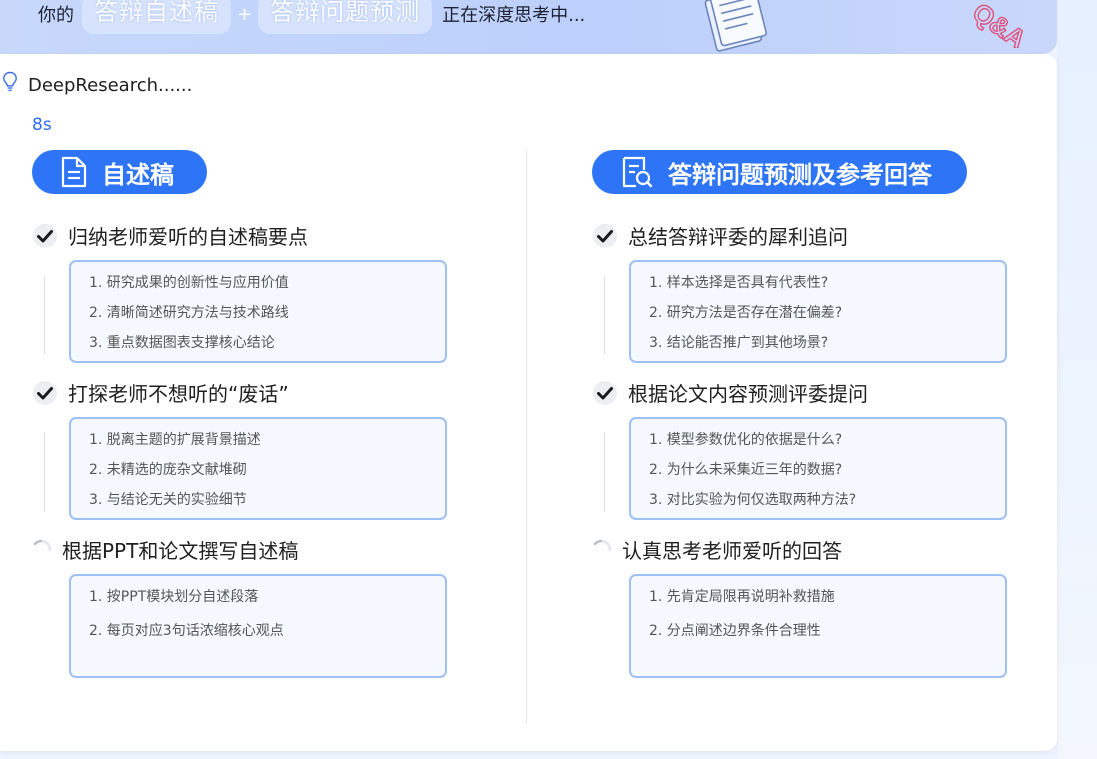 This screenshot has width=1097, height=759. What do you see at coordinates (637, 172) in the screenshot?
I see `search-document-icon` at bounding box center [637, 172].